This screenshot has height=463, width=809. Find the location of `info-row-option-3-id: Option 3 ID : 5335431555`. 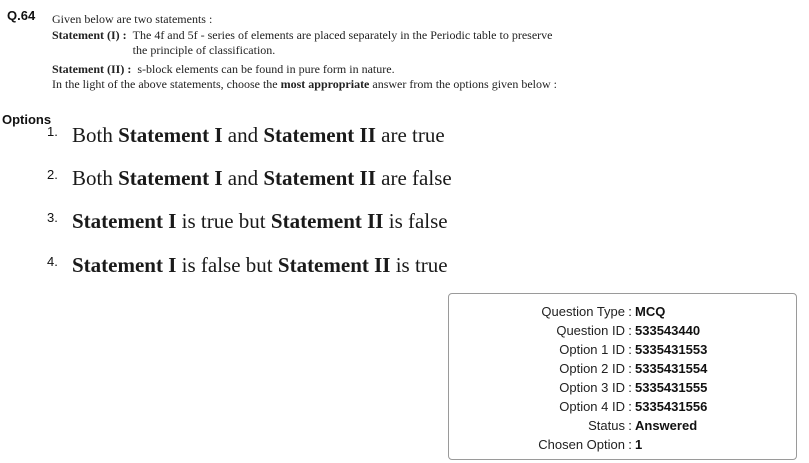

info-row-option-3-id: Option 3 ID : 5335431555 is located at coordinates (622, 387).